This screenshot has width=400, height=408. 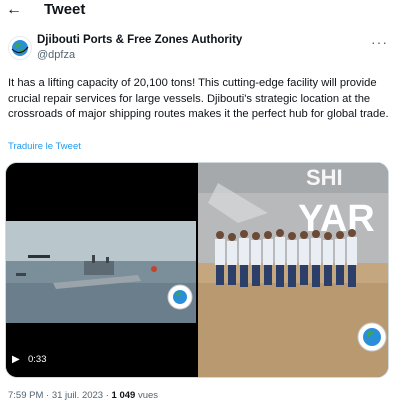 I want to click on author-name: Djibouti Ports & Free Zones Authority, so click(x=139, y=40).